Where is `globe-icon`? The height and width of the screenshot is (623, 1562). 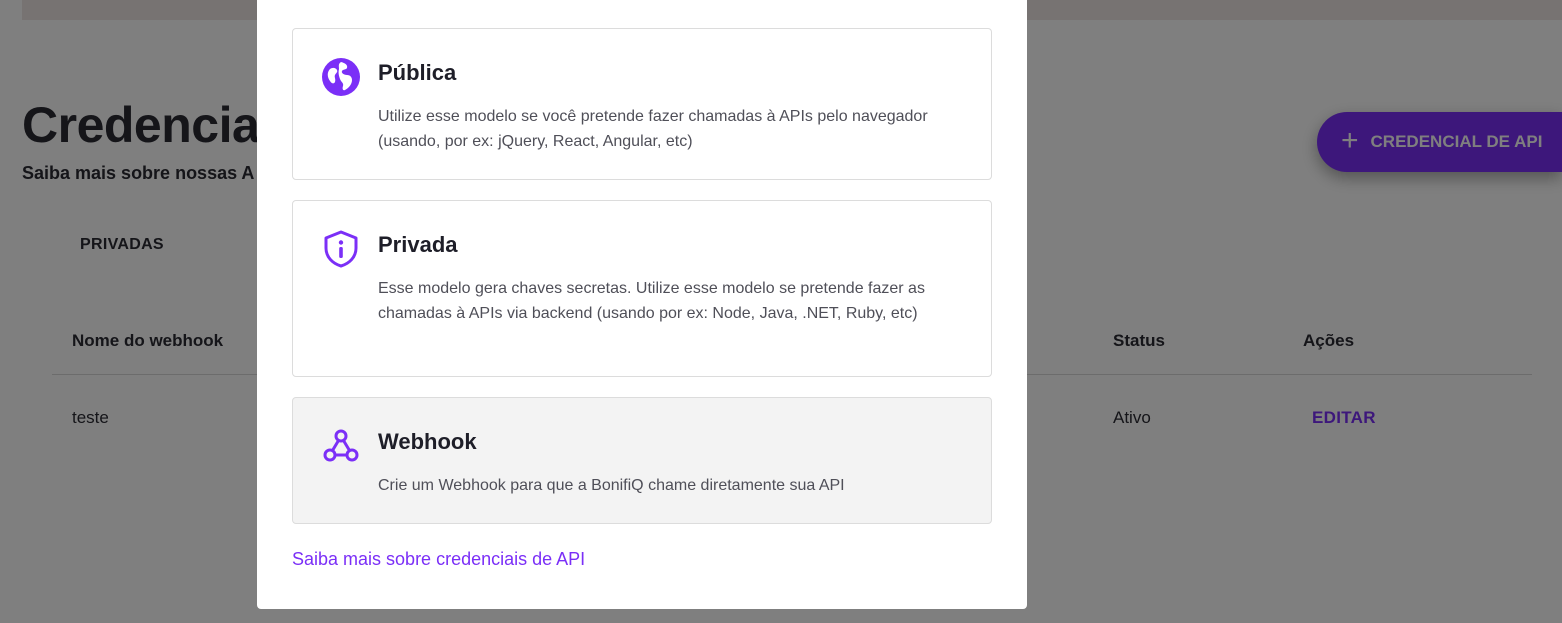
globe-icon is located at coordinates (341, 77).